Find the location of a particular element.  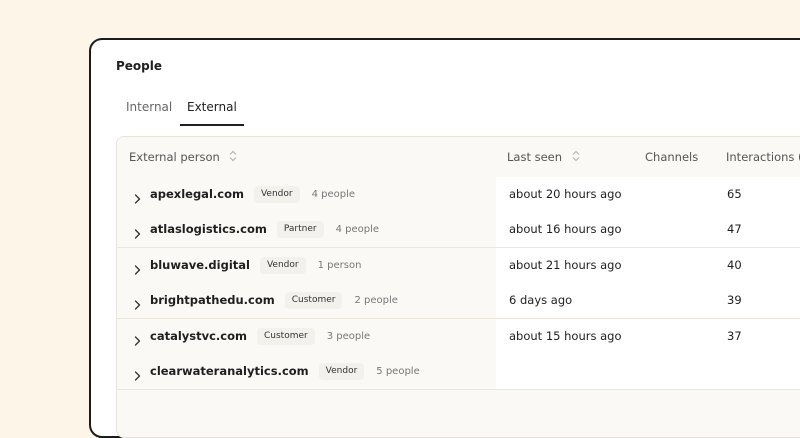

interactions-value: 37 is located at coordinates (734, 335).